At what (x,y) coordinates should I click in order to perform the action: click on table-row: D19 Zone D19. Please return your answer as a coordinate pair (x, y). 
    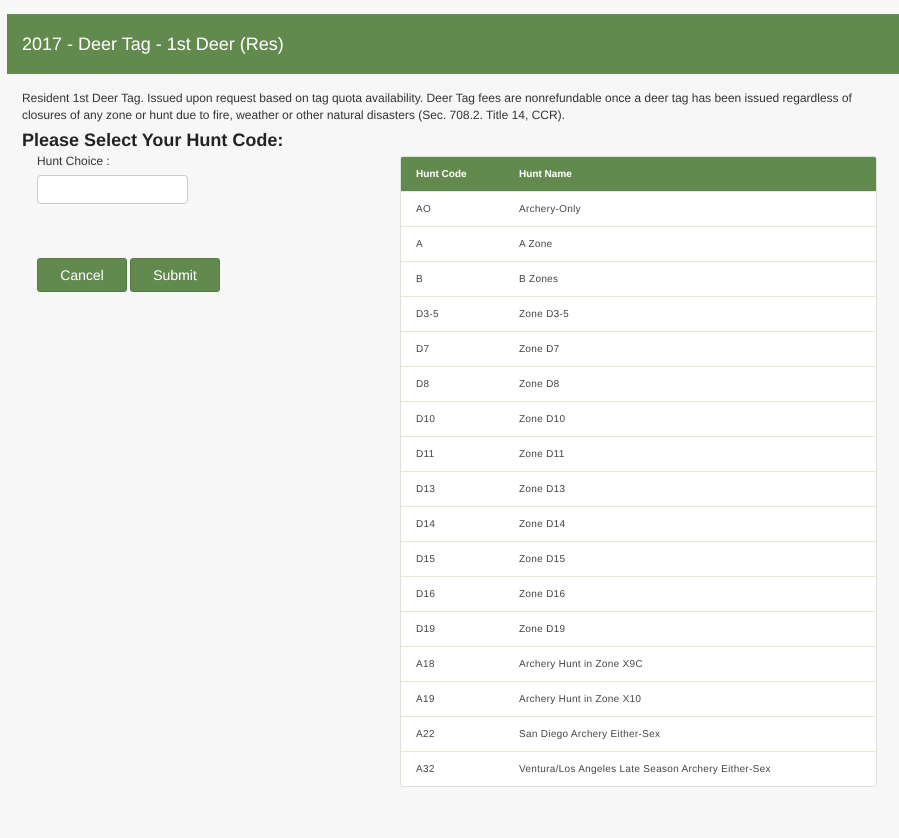
    Looking at the image, I should click on (638, 628).